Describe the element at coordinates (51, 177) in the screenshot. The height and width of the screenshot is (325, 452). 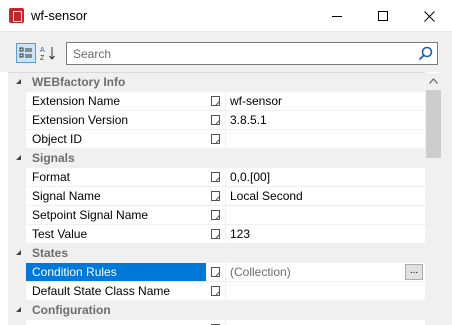
I see `property-name: Format` at that location.